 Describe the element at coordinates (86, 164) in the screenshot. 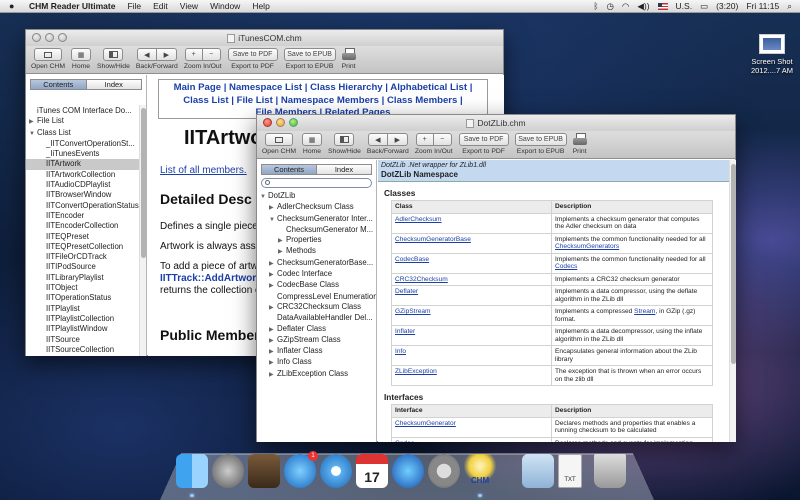

I see `tree-item: IITArtwork` at that location.